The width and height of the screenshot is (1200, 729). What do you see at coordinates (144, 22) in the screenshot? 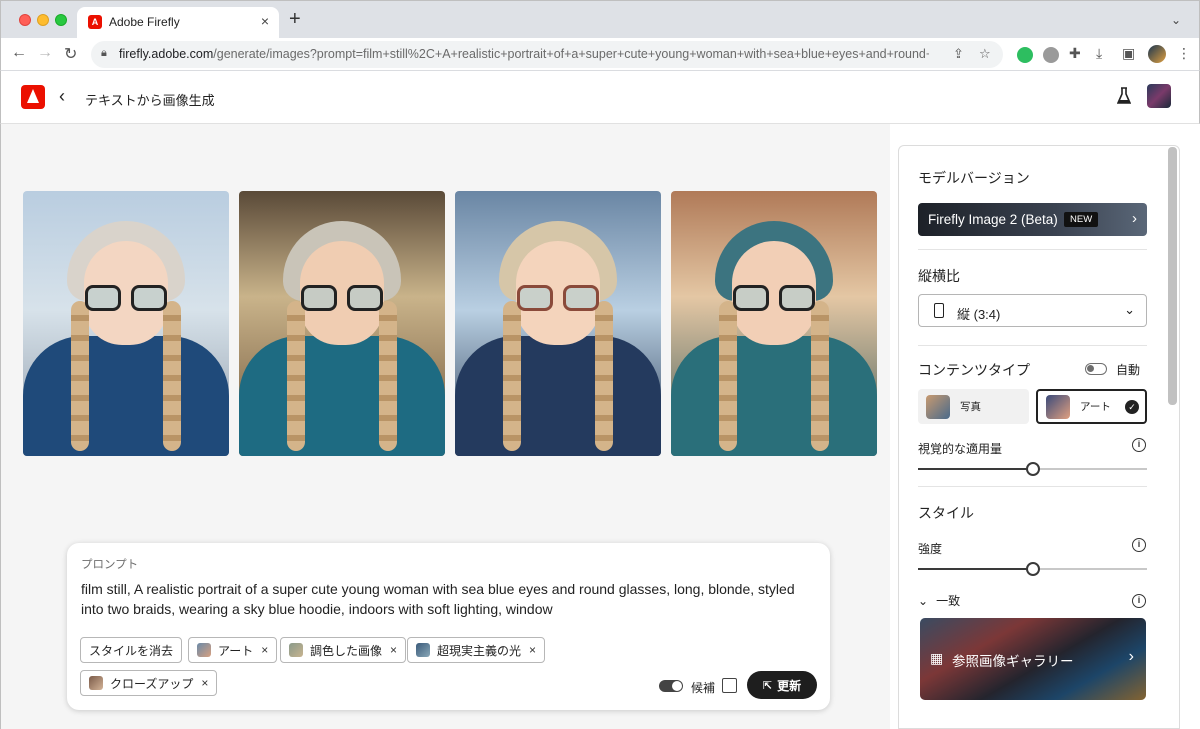
I see `tab-title: Adobe Firefly` at bounding box center [144, 22].